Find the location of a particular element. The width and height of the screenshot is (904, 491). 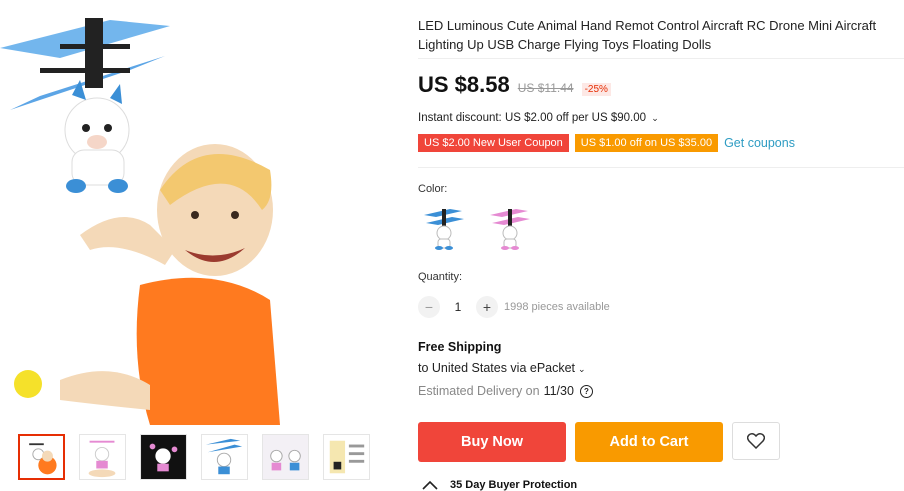

wishlist-button is located at coordinates (756, 441).